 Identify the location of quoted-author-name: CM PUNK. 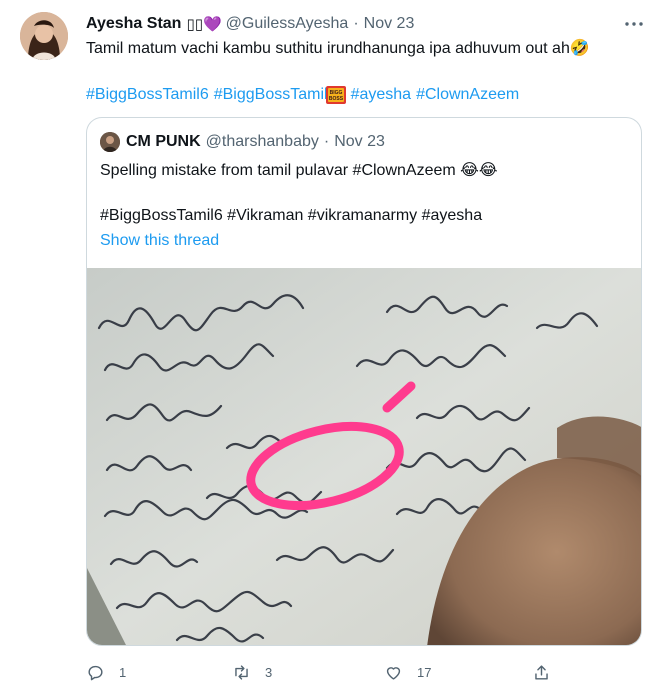
(163, 141).